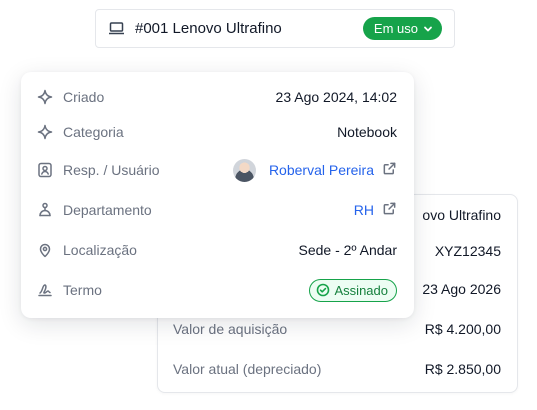  Describe the element at coordinates (323, 290) in the screenshot. I see `check-circle-icon` at that location.